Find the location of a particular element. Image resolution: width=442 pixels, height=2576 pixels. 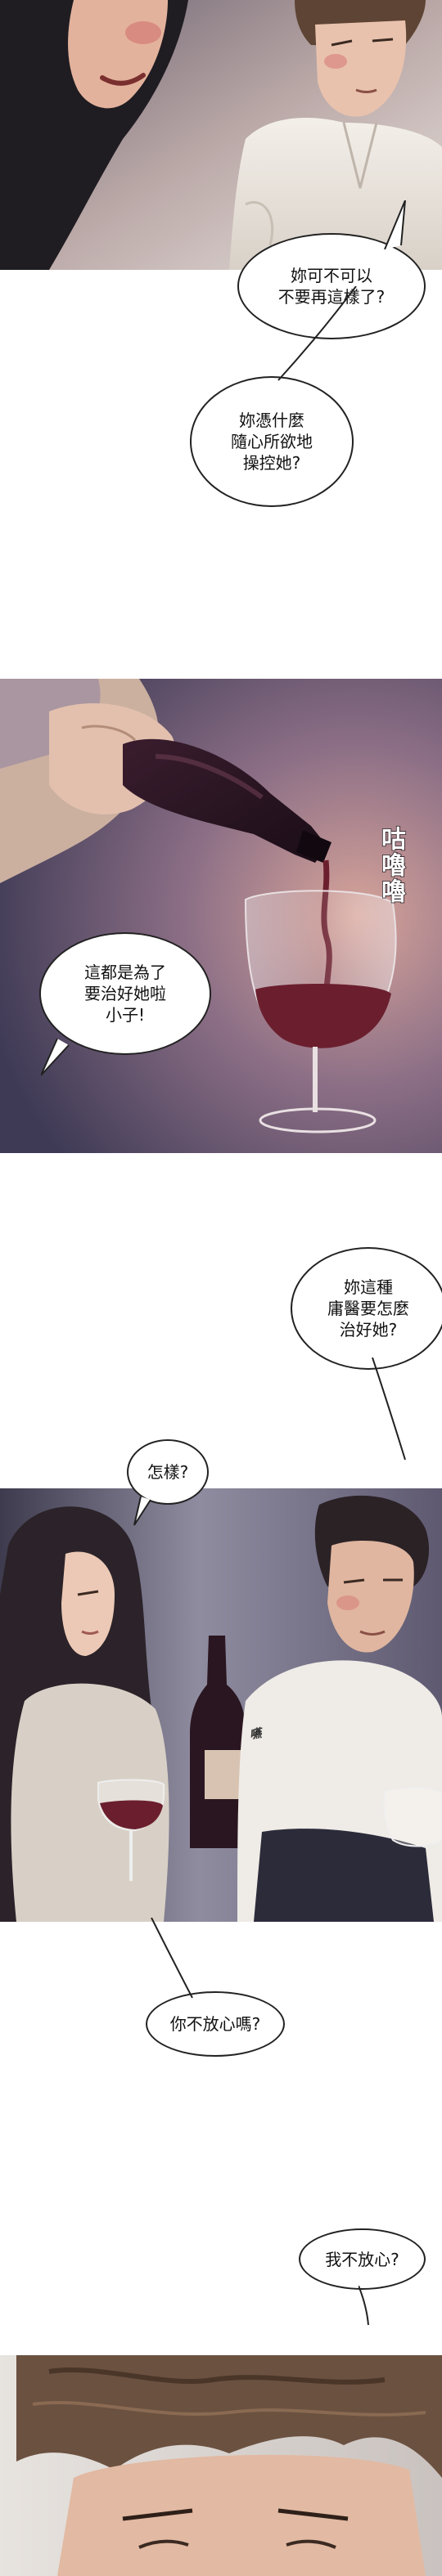

panel-argument-closeup is located at coordinates (221, 135).